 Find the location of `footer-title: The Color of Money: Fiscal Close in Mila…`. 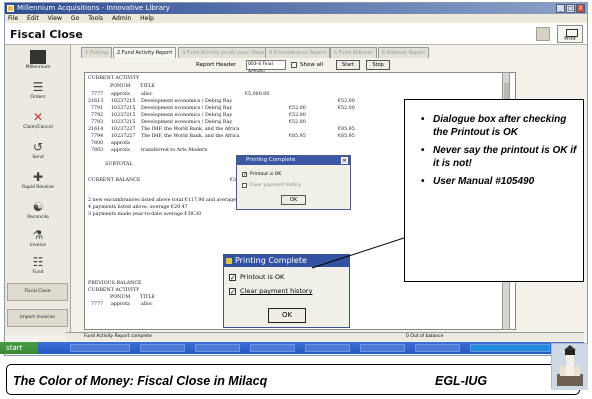

footer-title: The Color of Money: Fiscal Close in Mila… is located at coordinates (140, 381).